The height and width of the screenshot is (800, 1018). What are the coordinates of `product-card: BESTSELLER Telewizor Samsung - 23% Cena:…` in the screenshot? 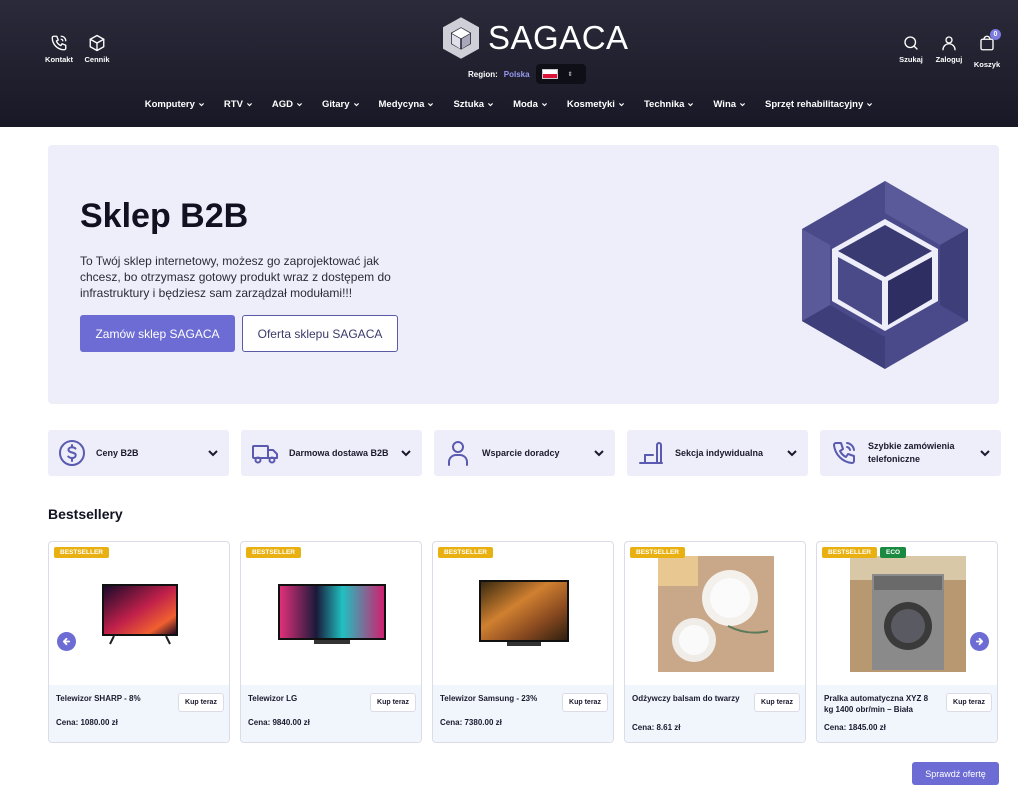 It's located at (523, 642).